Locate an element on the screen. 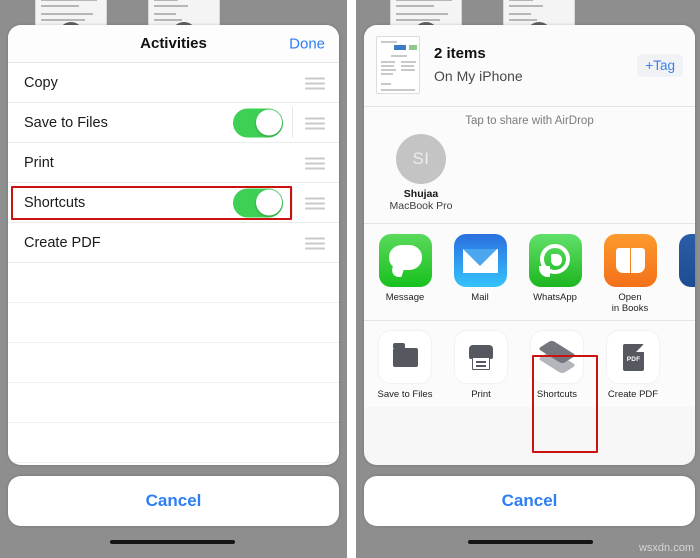 This screenshot has height=558, width=700. pdf-icon: PDF is located at coordinates (633, 357).